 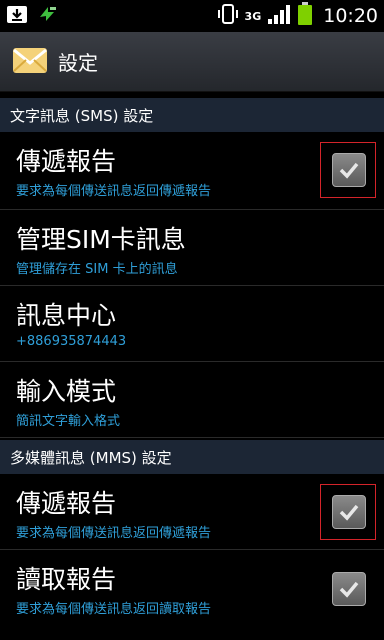 I want to click on download-icon, so click(x=17, y=16).